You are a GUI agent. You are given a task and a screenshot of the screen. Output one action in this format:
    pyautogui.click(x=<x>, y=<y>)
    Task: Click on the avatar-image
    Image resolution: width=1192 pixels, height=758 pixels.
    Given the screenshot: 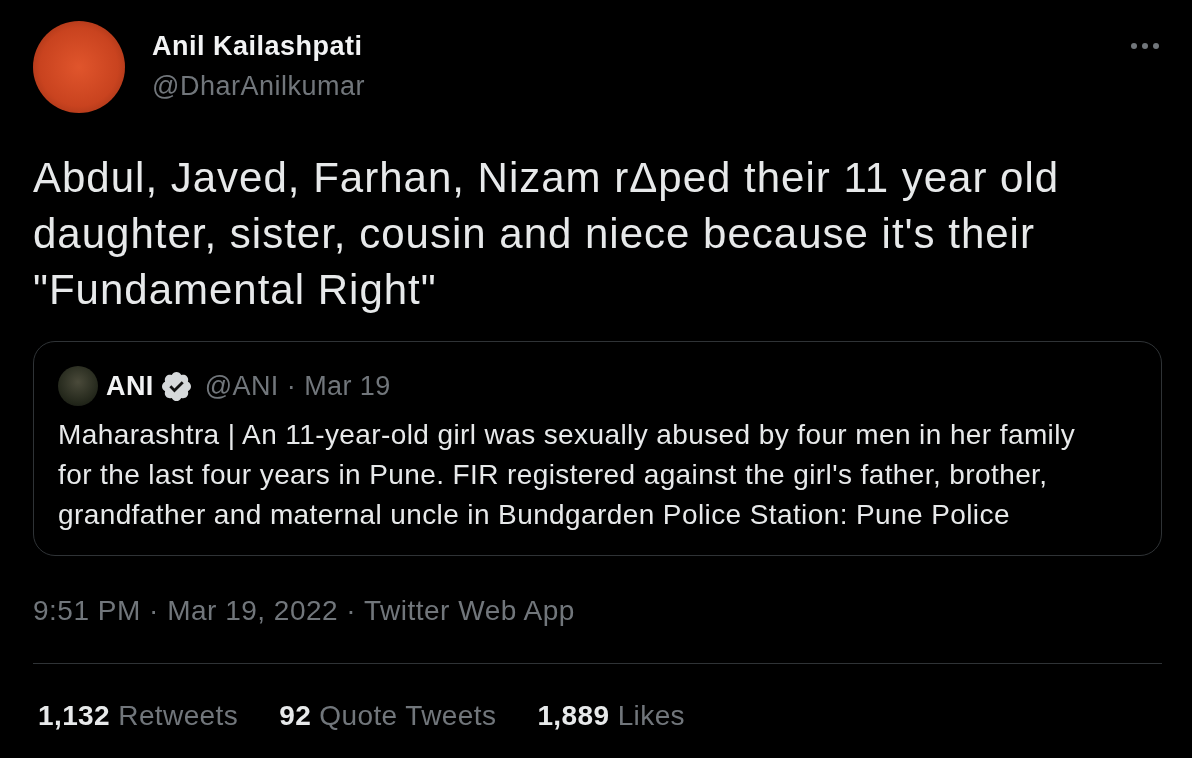 What is the action you would take?
    pyautogui.click(x=78, y=386)
    